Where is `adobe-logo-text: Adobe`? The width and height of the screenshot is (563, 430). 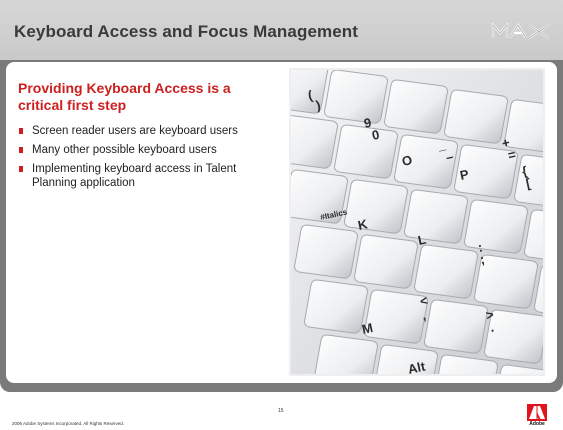
adobe-logo-text: Adobe is located at coordinates (537, 424).